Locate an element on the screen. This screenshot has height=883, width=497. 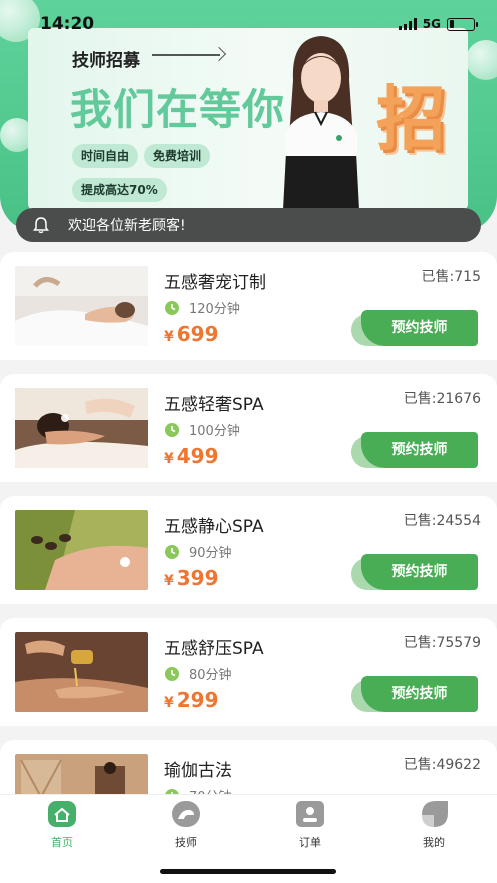
duration: 120分钟 is located at coordinates (202, 307).